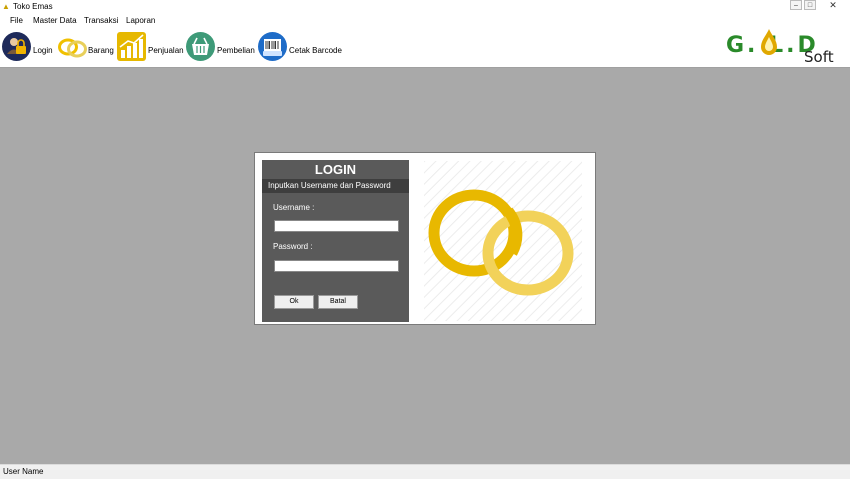 This screenshot has height=479, width=850. I want to click on penjualan-tool-button: Penjualan, so click(150, 47).